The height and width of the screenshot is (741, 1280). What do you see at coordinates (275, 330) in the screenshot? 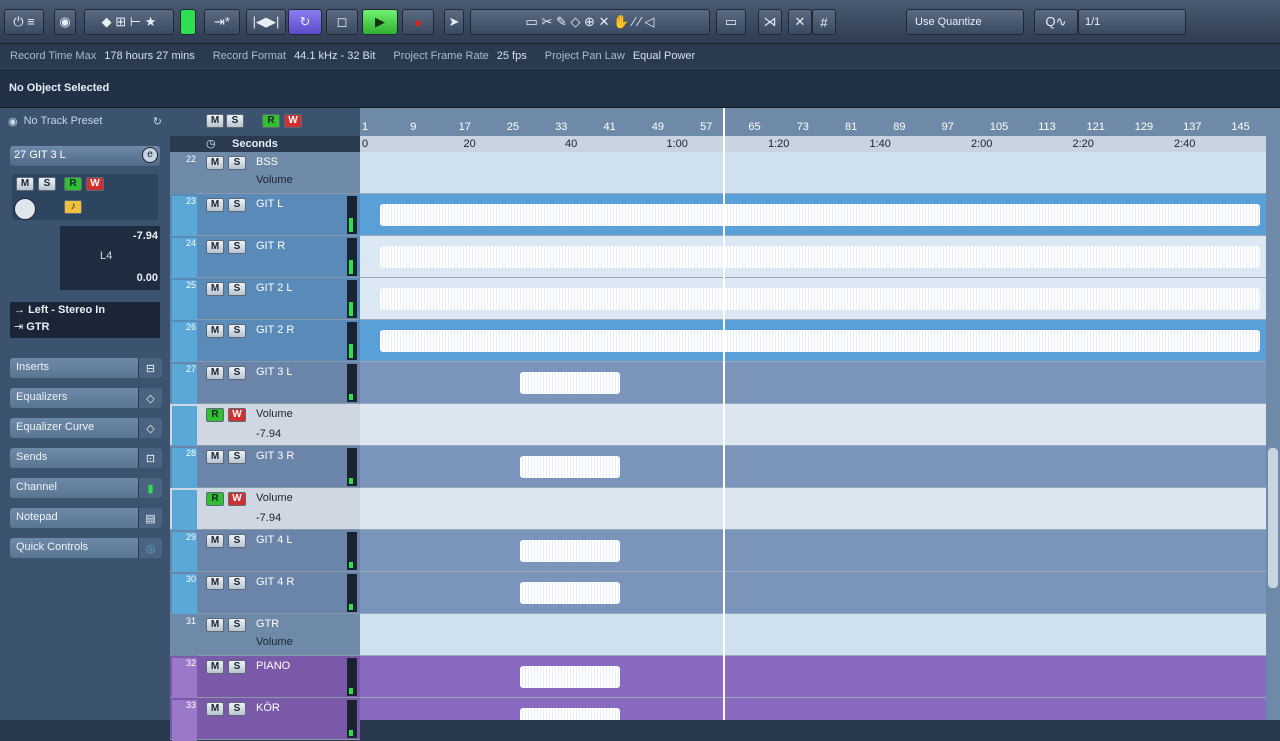
I see `track-name: GIT 2 R` at bounding box center [275, 330].